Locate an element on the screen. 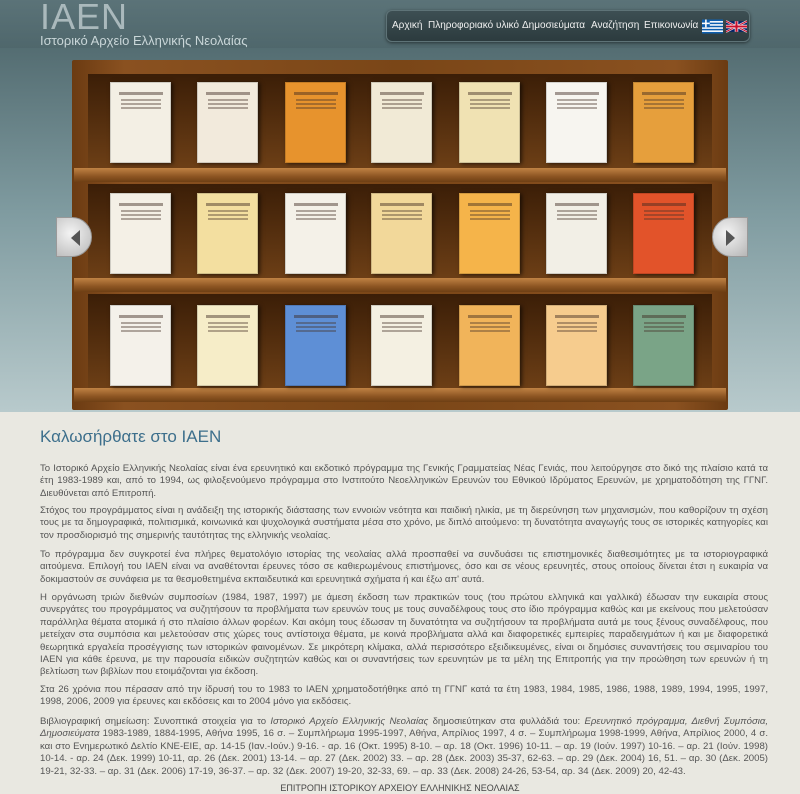 This screenshot has width=800, height=794. archive-title: Ιστορικό Αρχείο Ελληνικής Νεολαίας is located at coordinates (349, 721).